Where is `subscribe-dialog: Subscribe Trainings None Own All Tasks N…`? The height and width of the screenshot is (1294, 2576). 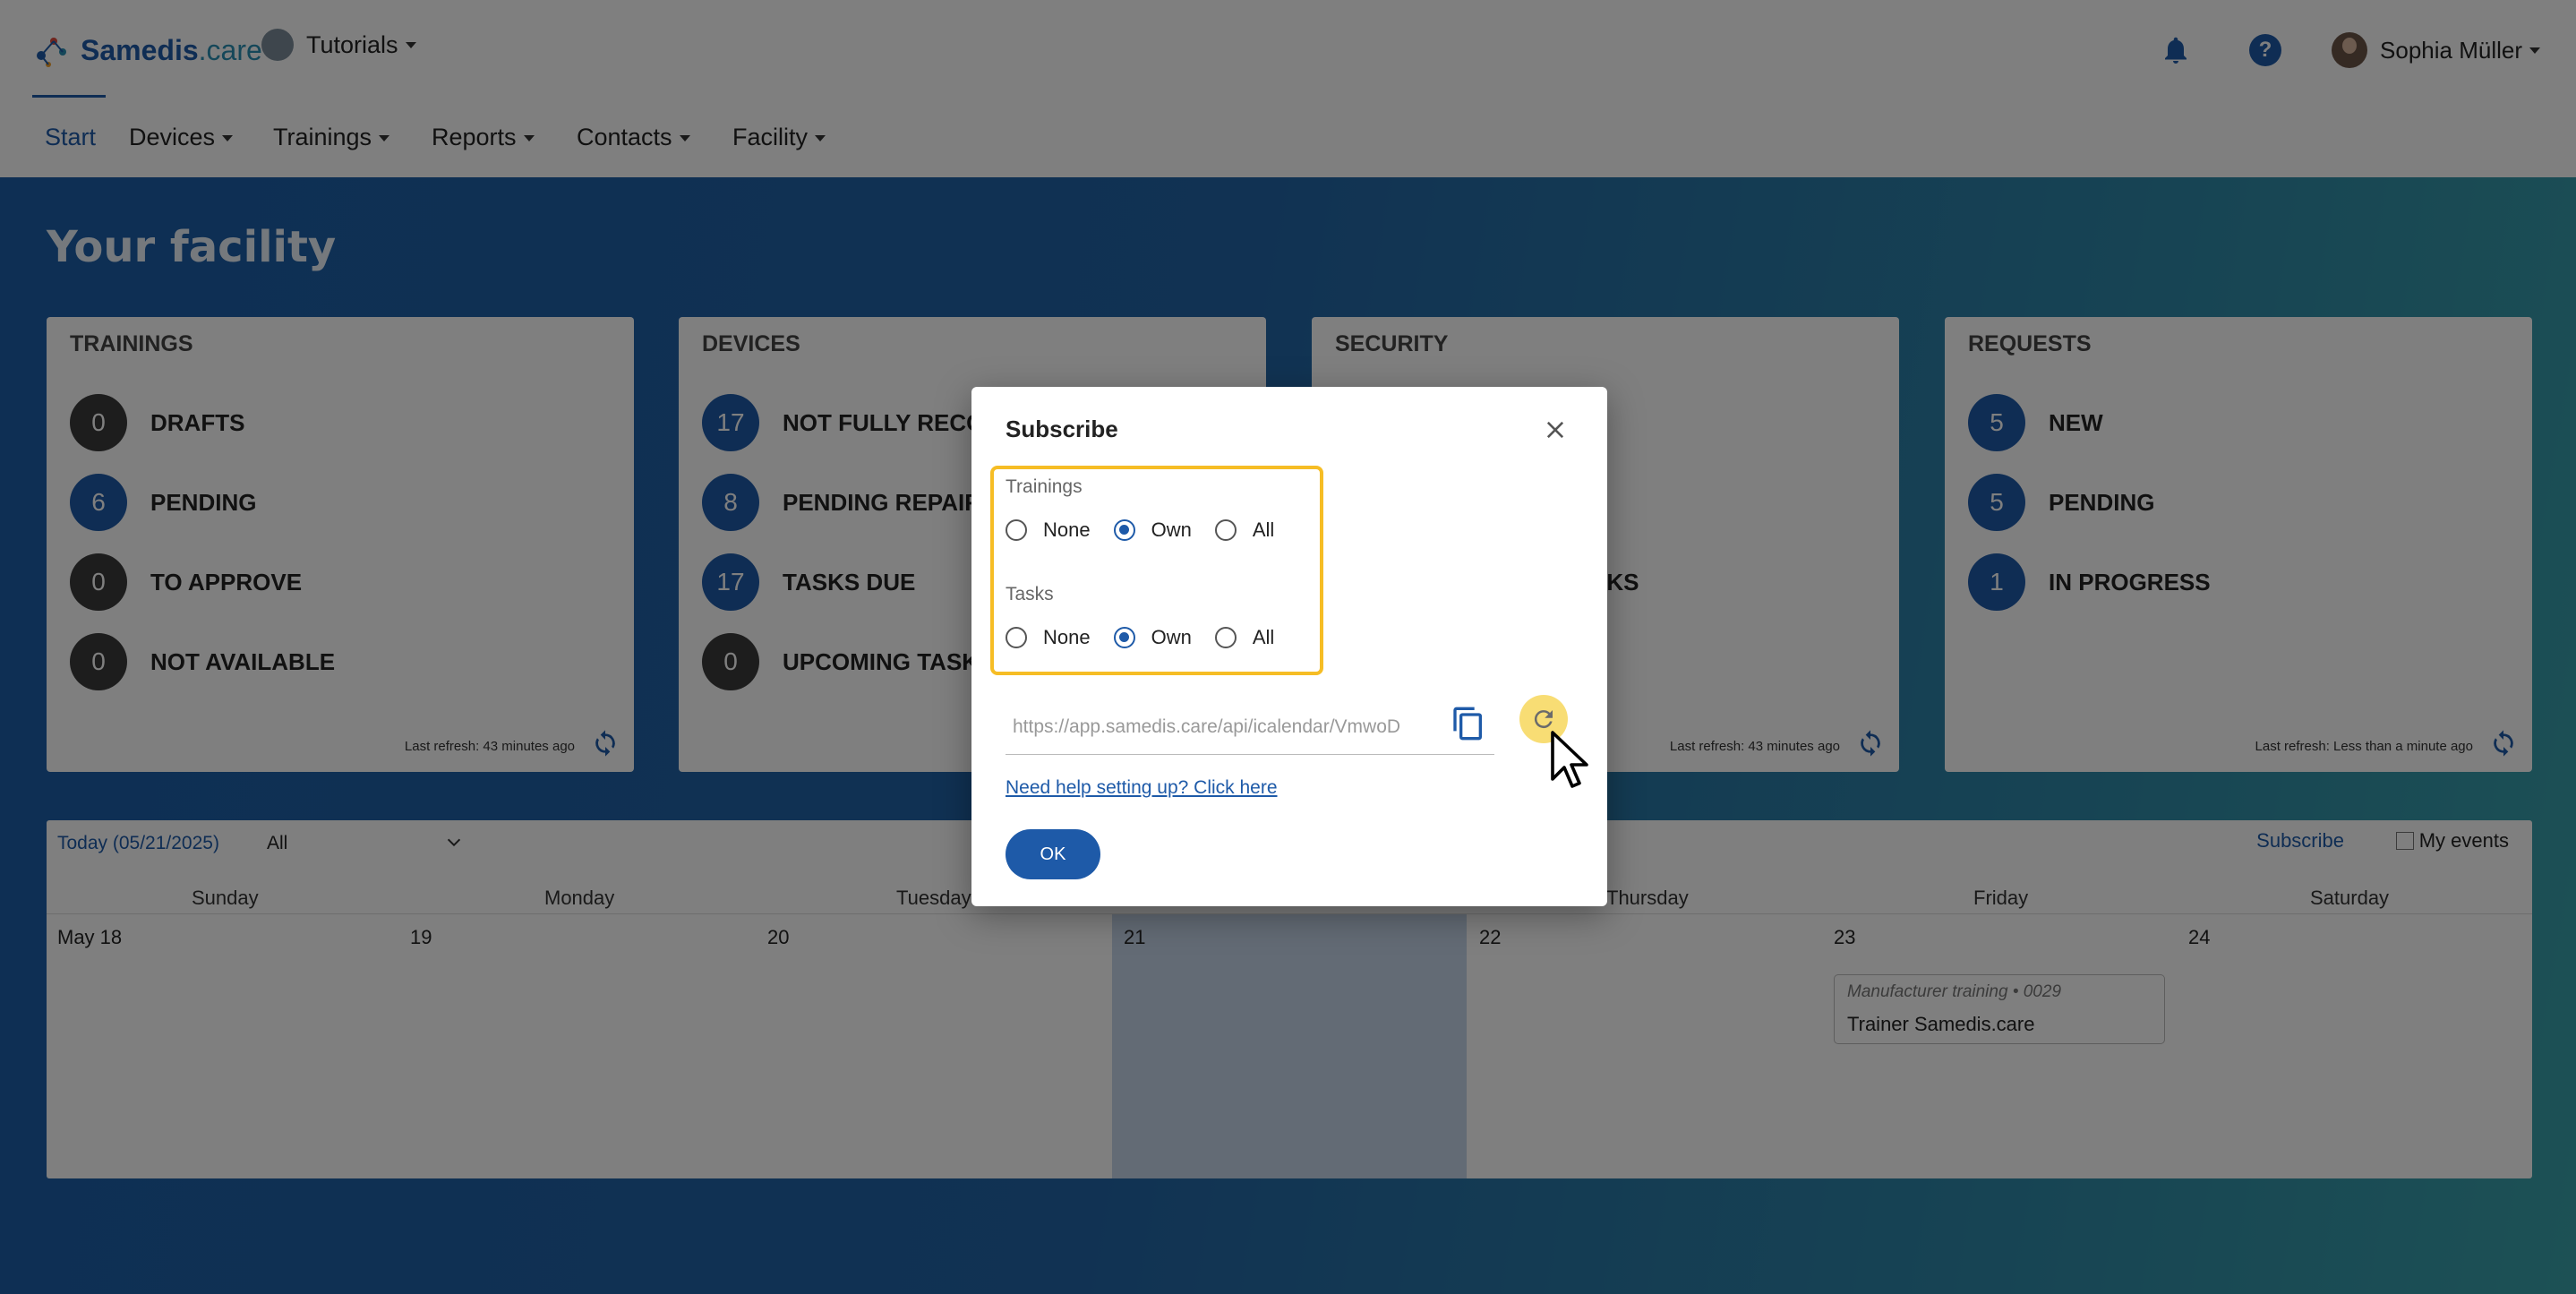 subscribe-dialog: Subscribe Trainings None Own All Tasks N… is located at coordinates (1289, 646).